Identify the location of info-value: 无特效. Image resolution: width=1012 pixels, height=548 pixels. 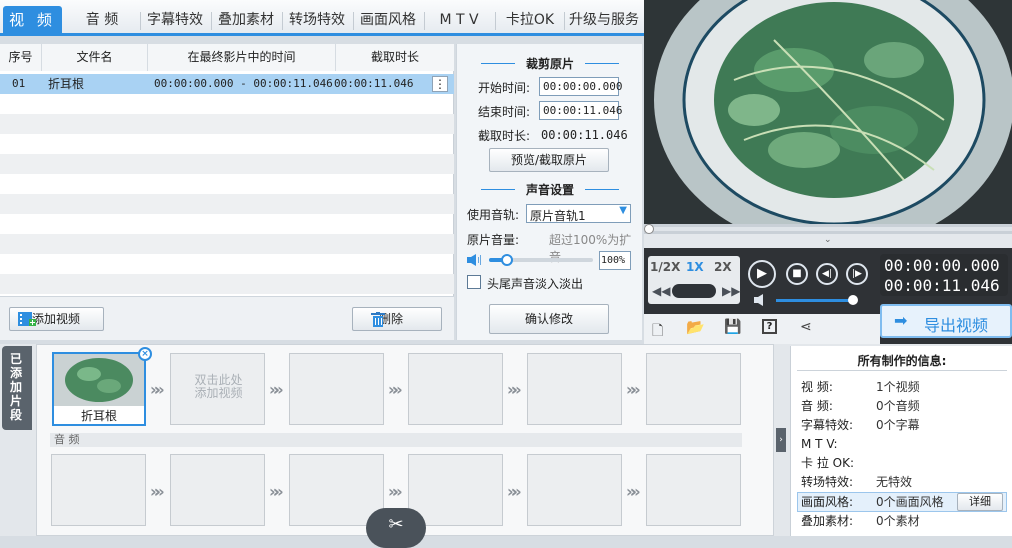
(894, 482).